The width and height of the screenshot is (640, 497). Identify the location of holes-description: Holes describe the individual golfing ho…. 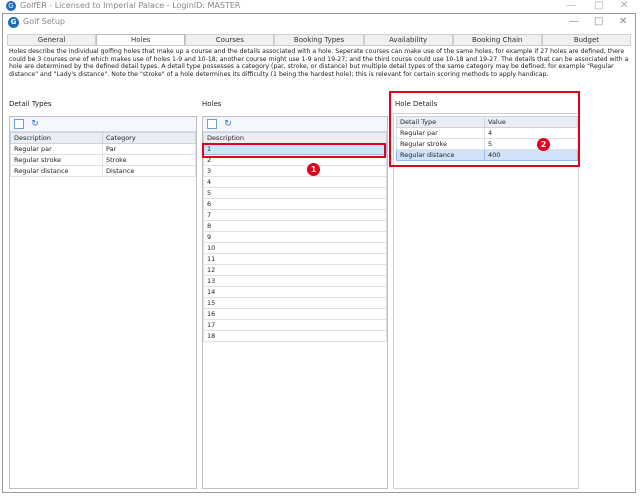
(319, 63).